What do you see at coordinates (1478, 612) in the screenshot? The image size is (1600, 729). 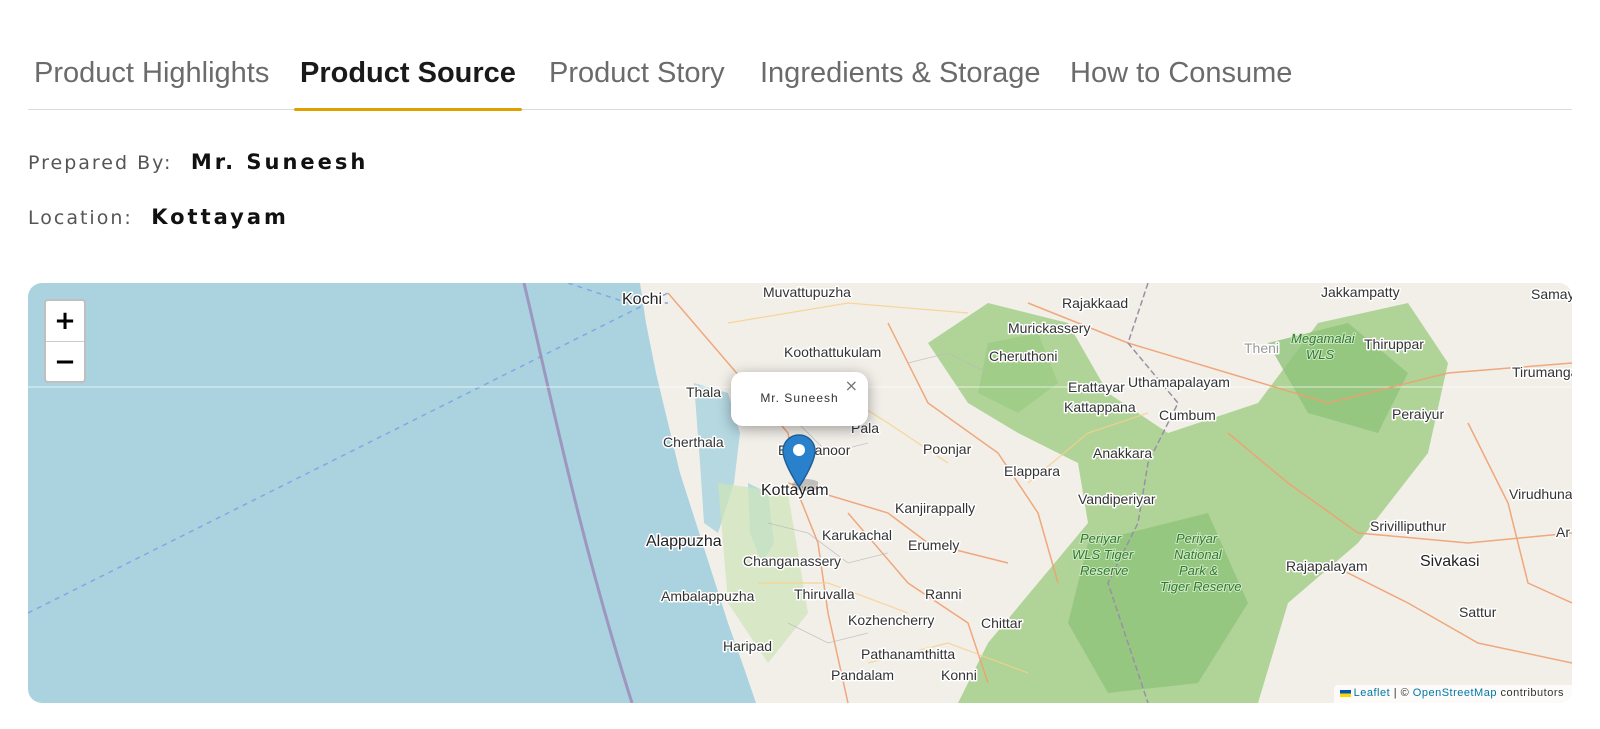 I see `label-sattur: Sattur` at bounding box center [1478, 612].